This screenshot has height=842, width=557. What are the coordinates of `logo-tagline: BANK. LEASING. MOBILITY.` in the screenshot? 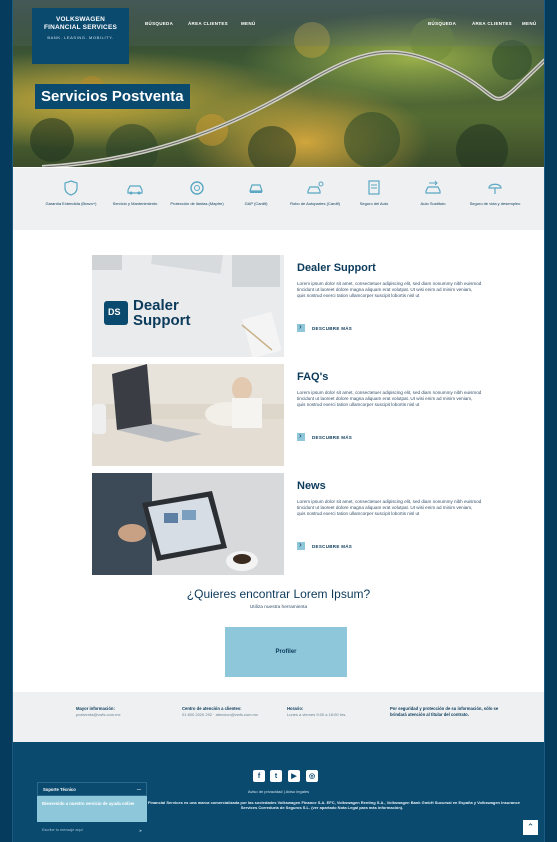 It's located at (80, 37).